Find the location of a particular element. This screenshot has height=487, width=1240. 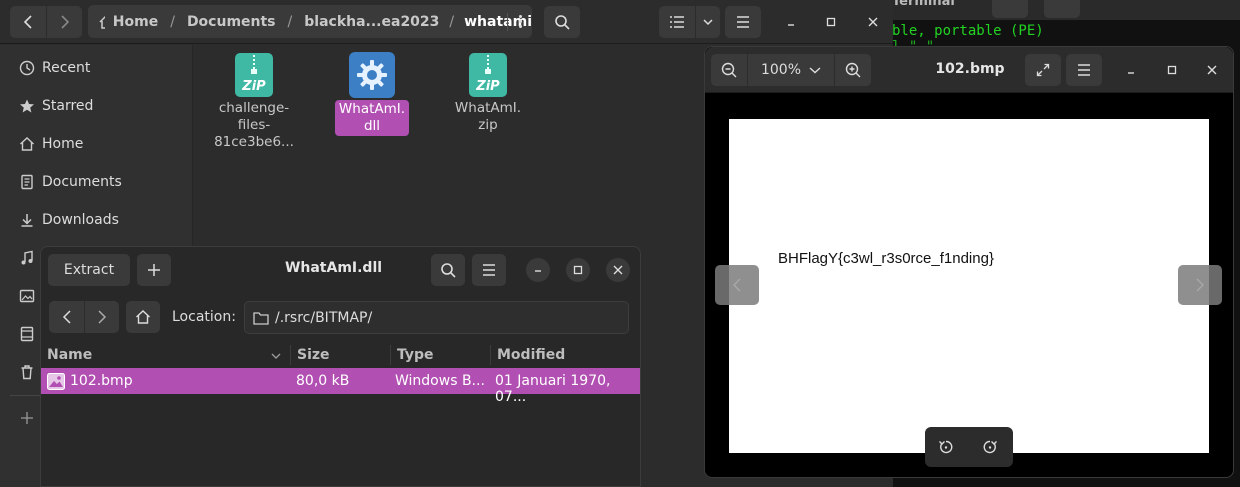

terminal-header: Terminal is located at coordinates (1060, 10).